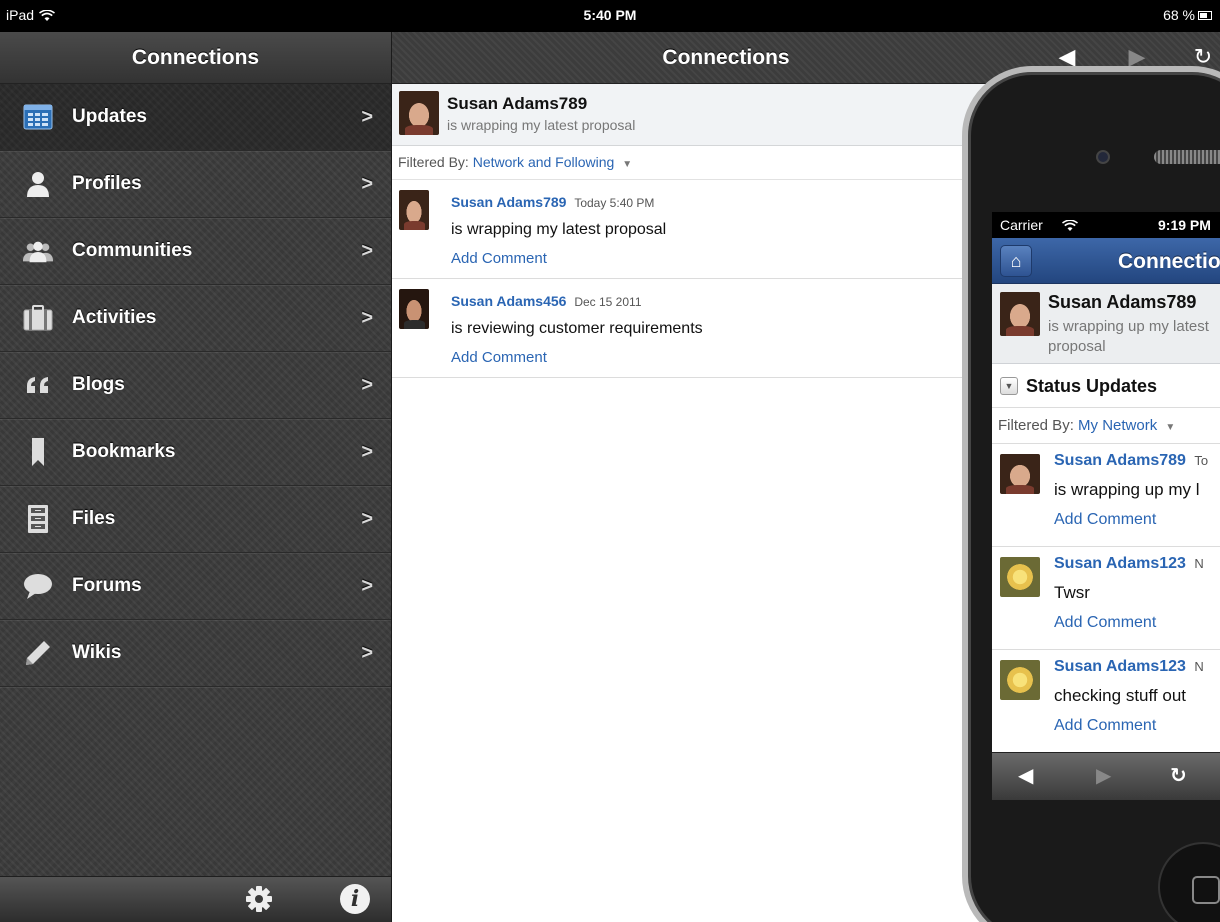 This screenshot has height=922, width=1220. I want to click on status-text: checking stuff out, so click(1120, 695).